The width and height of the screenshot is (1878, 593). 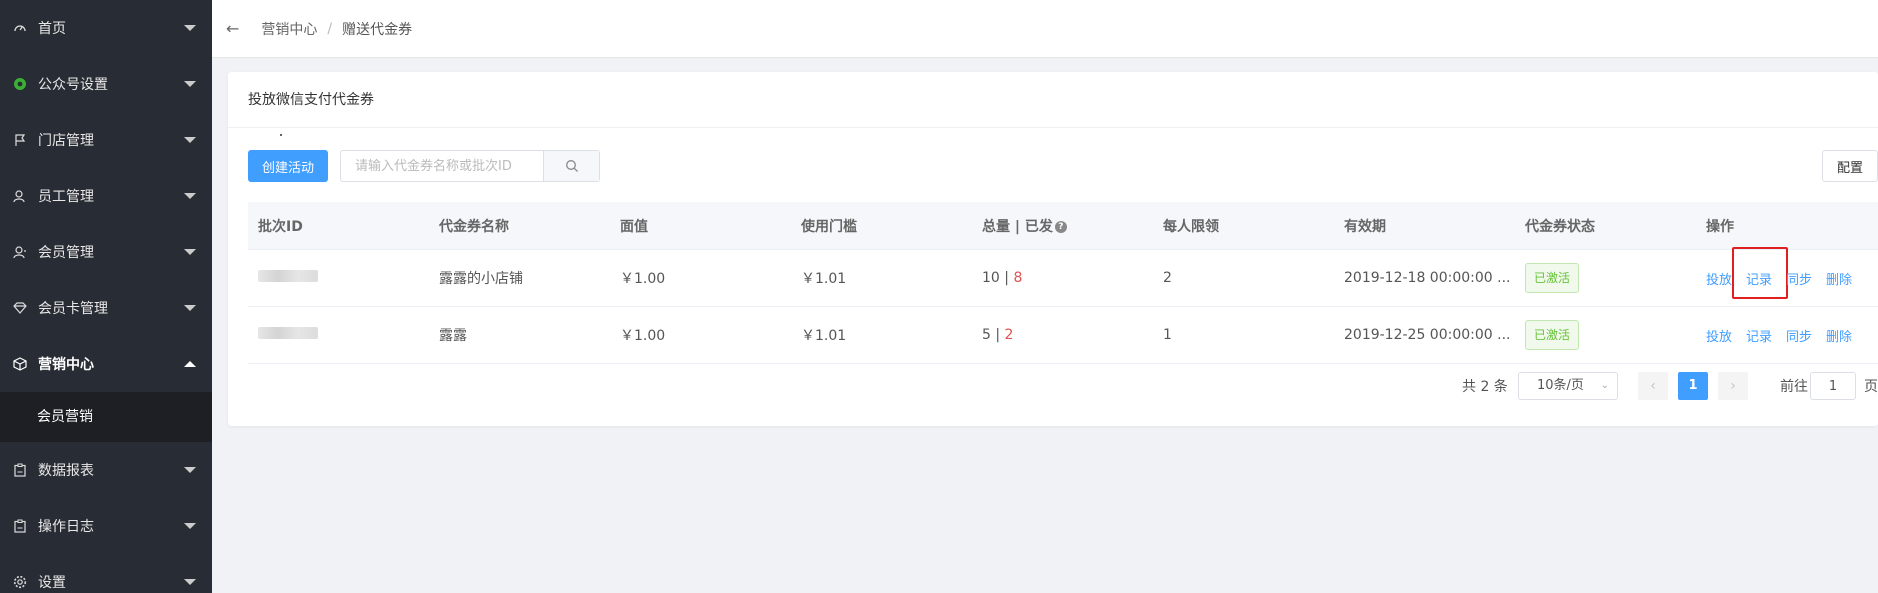 I want to click on create-activity-button: 创建活动, so click(x=288, y=166).